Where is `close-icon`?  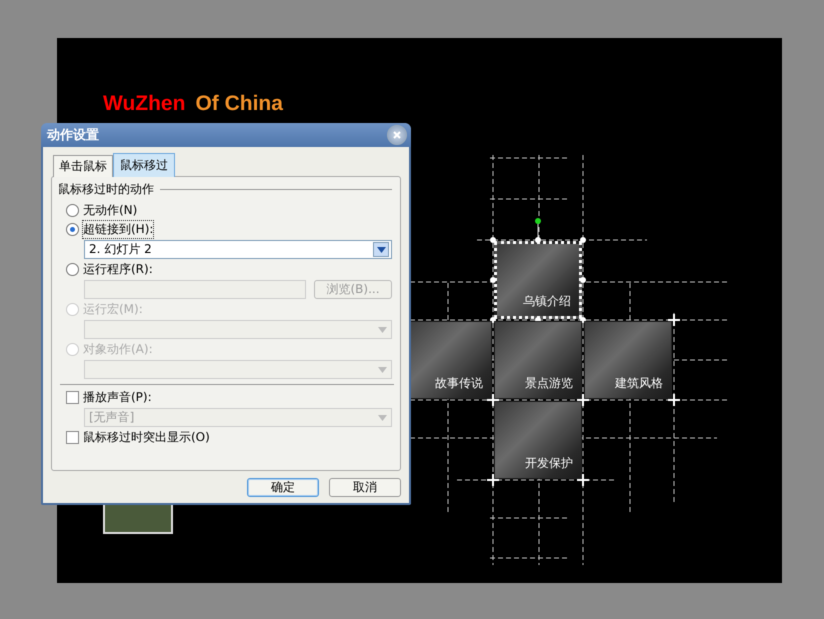 close-icon is located at coordinates (397, 135).